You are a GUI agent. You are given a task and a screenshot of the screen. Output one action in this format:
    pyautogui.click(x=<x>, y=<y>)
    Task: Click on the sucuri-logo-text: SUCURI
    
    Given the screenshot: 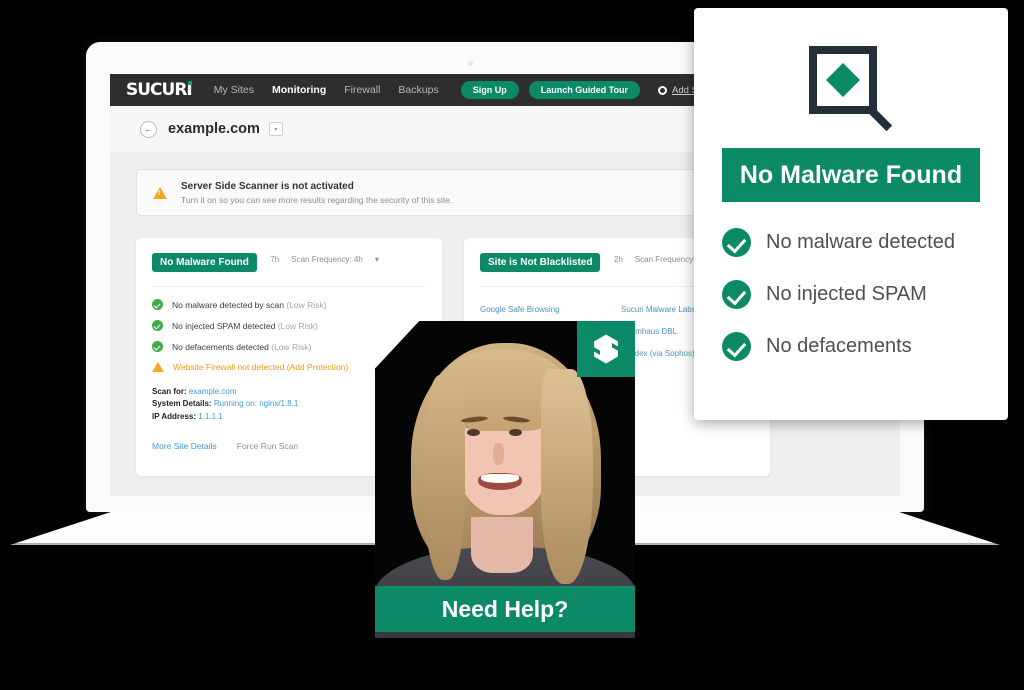 What is the action you would take?
    pyautogui.click(x=159, y=90)
    